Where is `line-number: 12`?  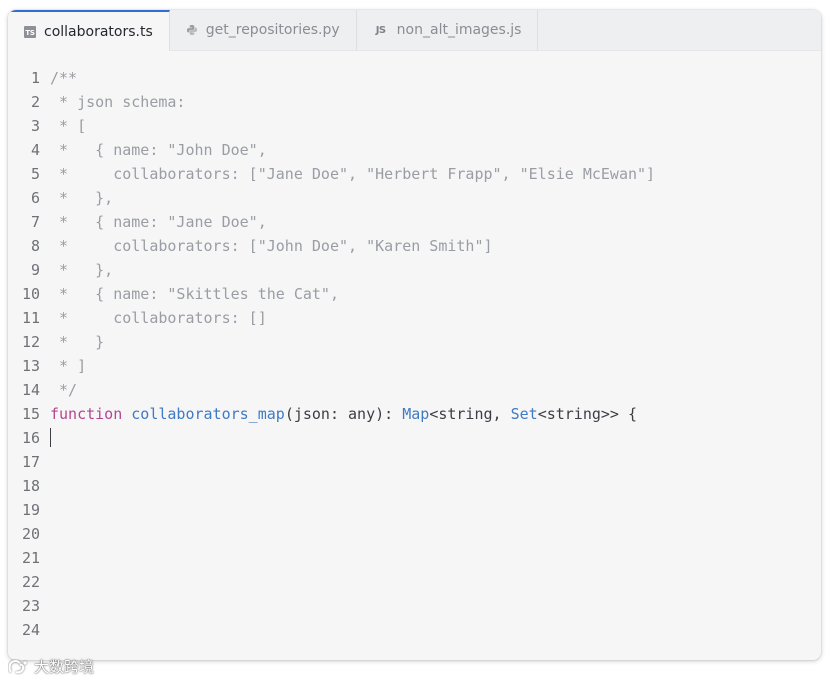
line-number: 12 is located at coordinates (30, 342).